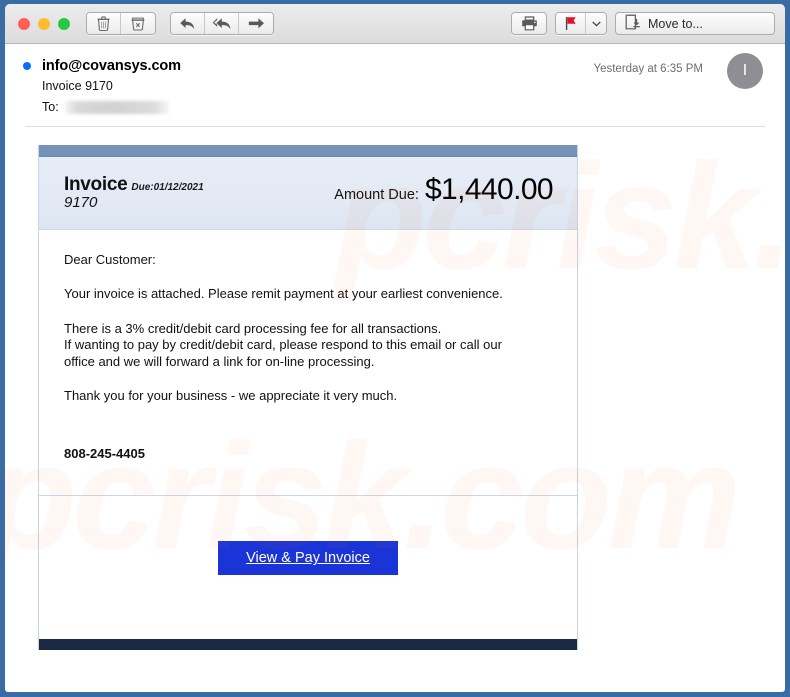 The height and width of the screenshot is (697, 790). I want to click on contact-phone-number: 808-245-4405, so click(104, 454).